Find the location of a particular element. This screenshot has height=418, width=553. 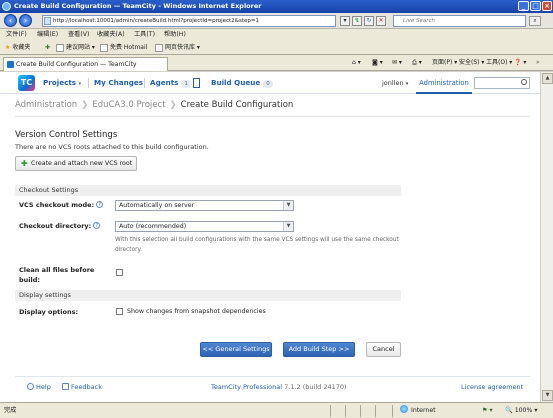

compat-view-icon: ↯ is located at coordinates (357, 21).